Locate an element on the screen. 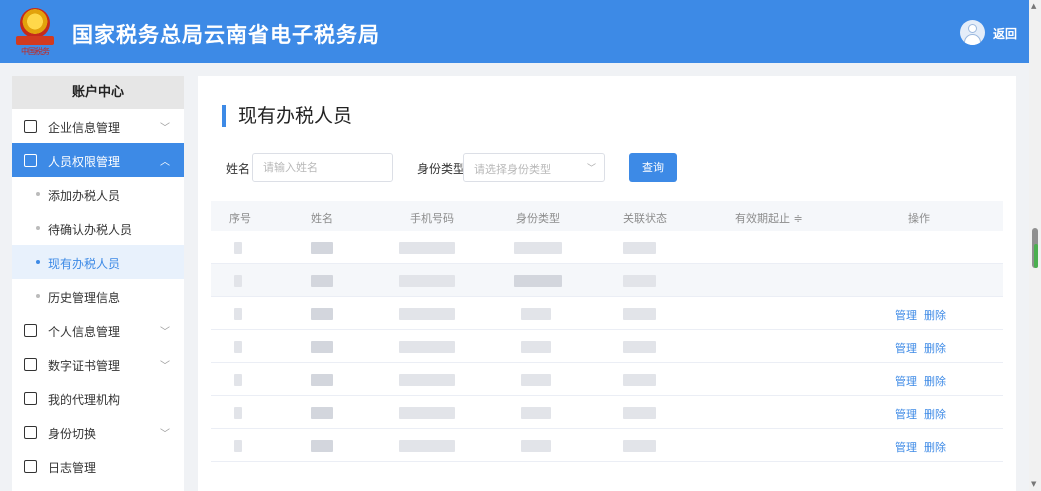 The image size is (1041, 491). logo-text: 中国税务 is located at coordinates (35, 51).